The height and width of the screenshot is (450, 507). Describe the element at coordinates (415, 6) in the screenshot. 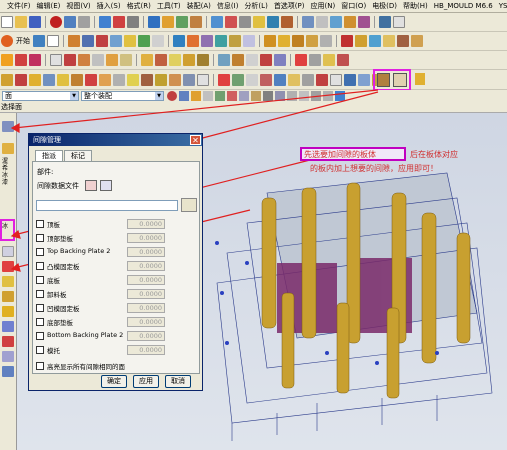

I see `menu-help: 帮助(H)` at that location.